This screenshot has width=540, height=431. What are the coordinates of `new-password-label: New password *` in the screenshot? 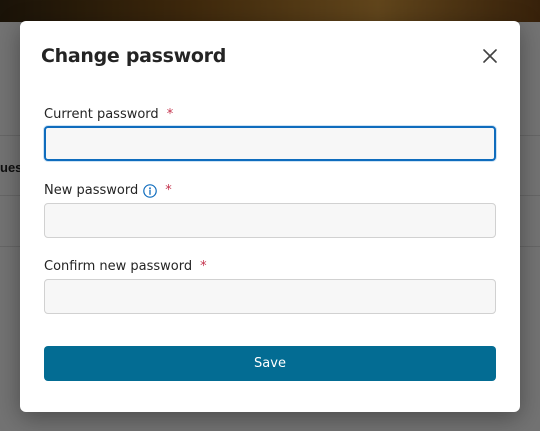 It's located at (108, 190).